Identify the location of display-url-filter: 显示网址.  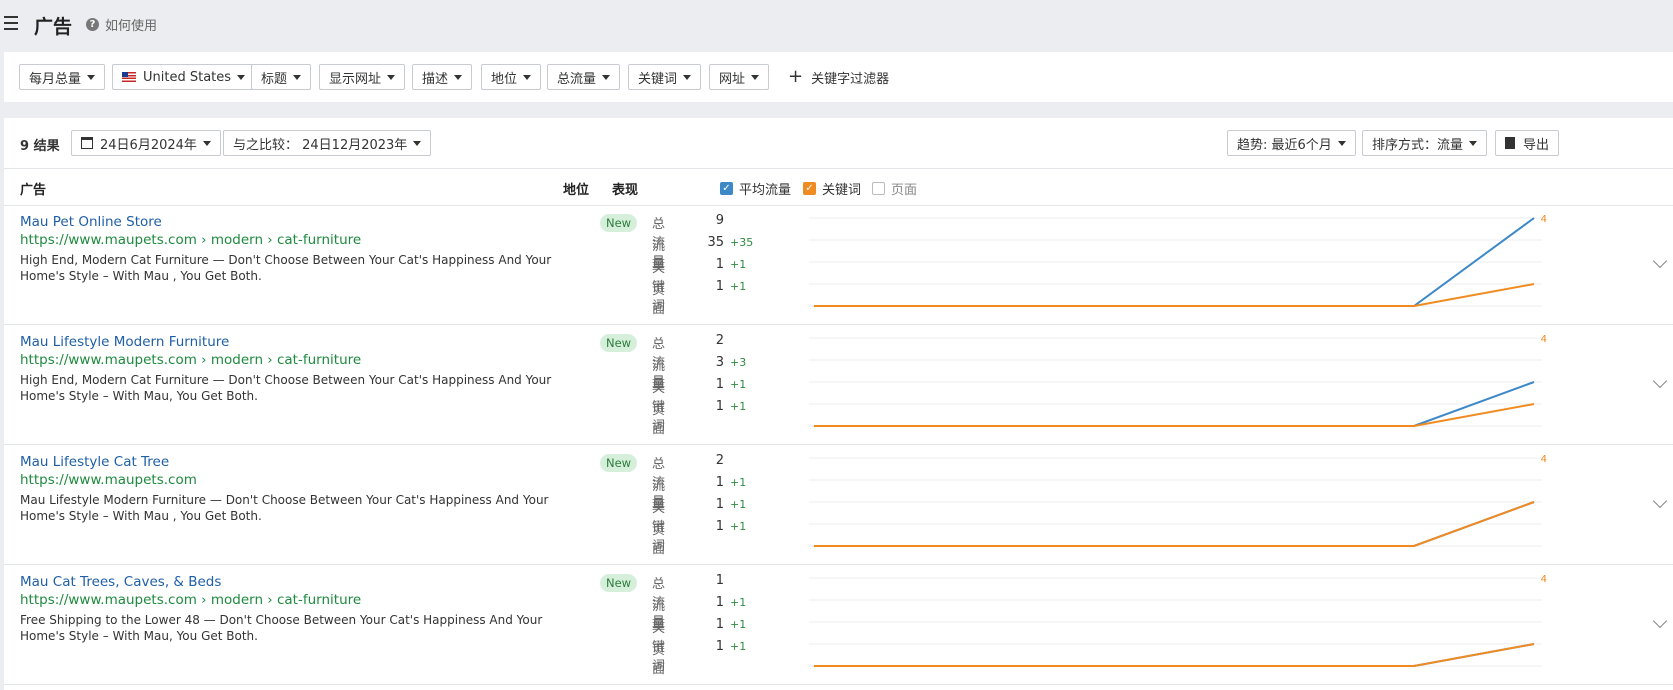
(362, 77).